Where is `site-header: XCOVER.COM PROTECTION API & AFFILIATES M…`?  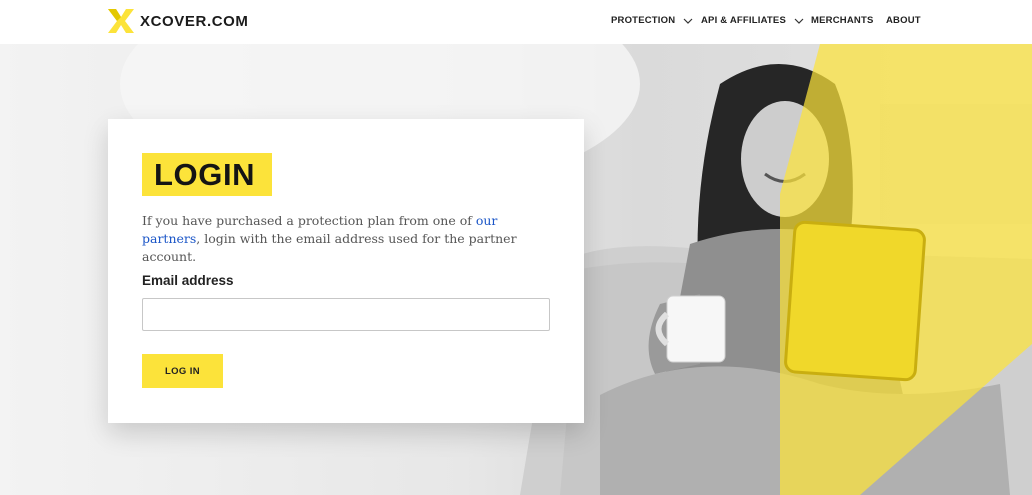
site-header: XCOVER.COM PROTECTION API & AFFILIATES M… is located at coordinates (516, 22).